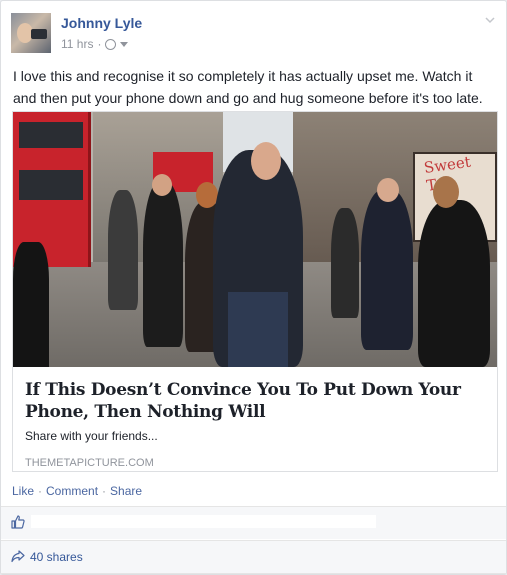 The height and width of the screenshot is (575, 507). I want to click on likes-bar, so click(253, 523).